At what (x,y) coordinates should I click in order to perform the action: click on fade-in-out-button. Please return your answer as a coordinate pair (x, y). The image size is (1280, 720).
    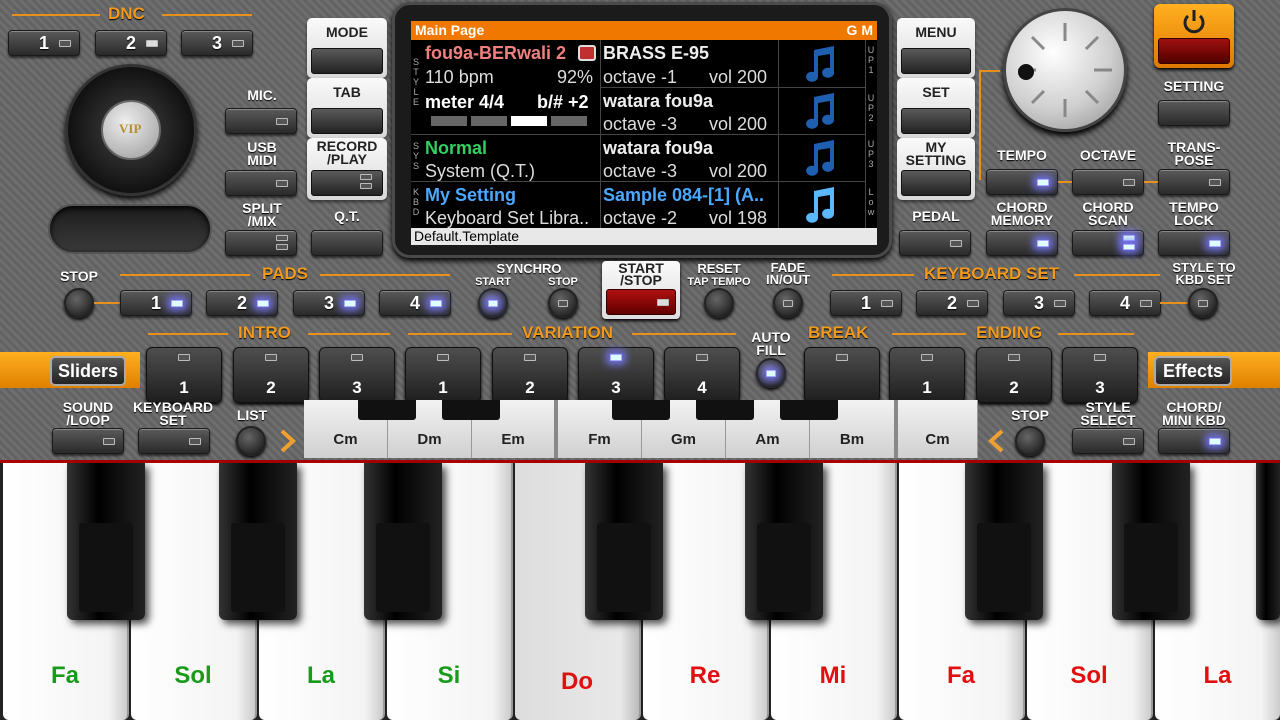
    Looking at the image, I should click on (788, 303).